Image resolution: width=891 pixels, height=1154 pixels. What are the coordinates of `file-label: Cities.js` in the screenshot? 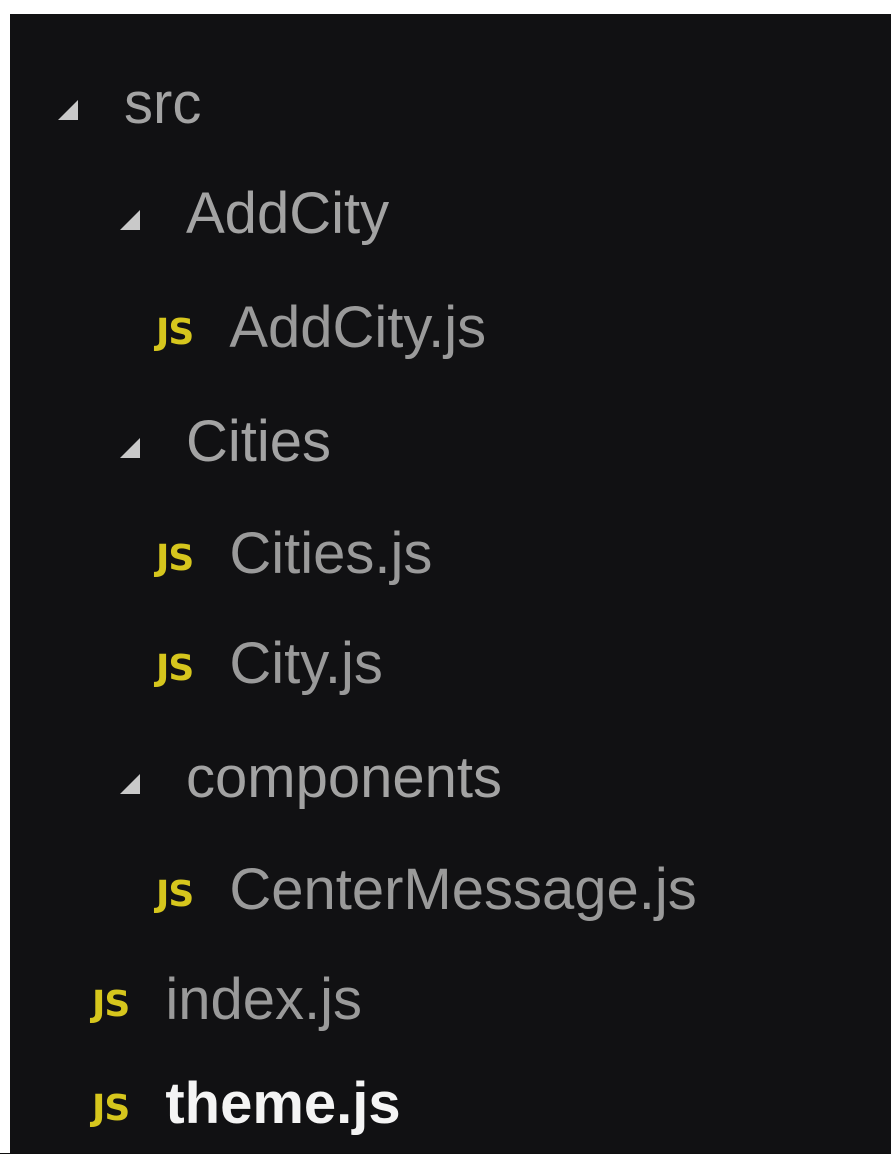 It's located at (331, 553).